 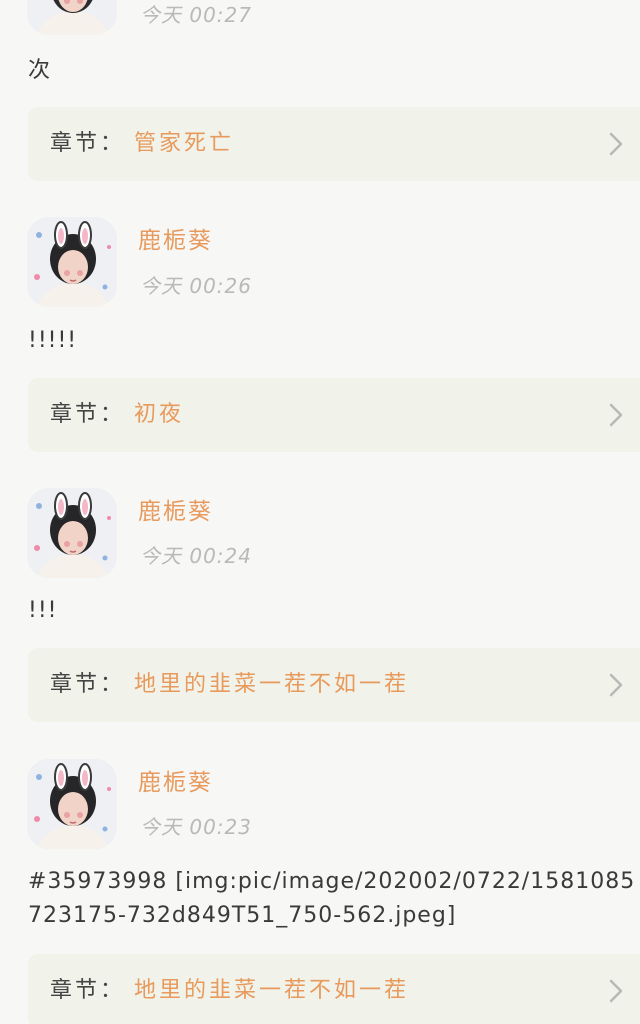 What do you see at coordinates (196, 556) in the screenshot?
I see `comment-time: 今天 00:24` at bounding box center [196, 556].